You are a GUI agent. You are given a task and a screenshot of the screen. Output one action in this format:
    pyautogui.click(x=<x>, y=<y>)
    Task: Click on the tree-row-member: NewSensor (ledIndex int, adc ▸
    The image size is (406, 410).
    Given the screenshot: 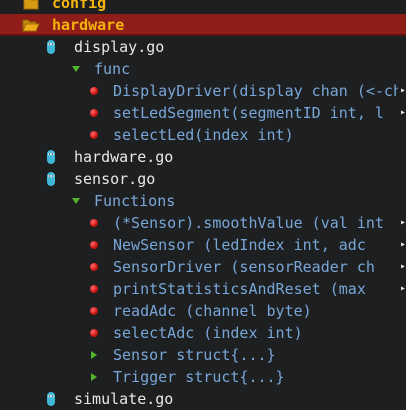 What is the action you would take?
    pyautogui.click(x=203, y=245)
    